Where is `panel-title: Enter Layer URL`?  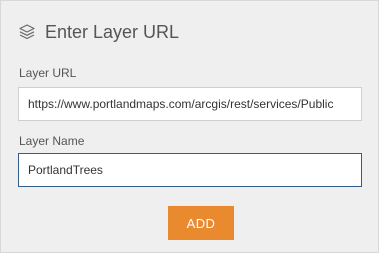
panel-title: Enter Layer URL is located at coordinates (112, 31).